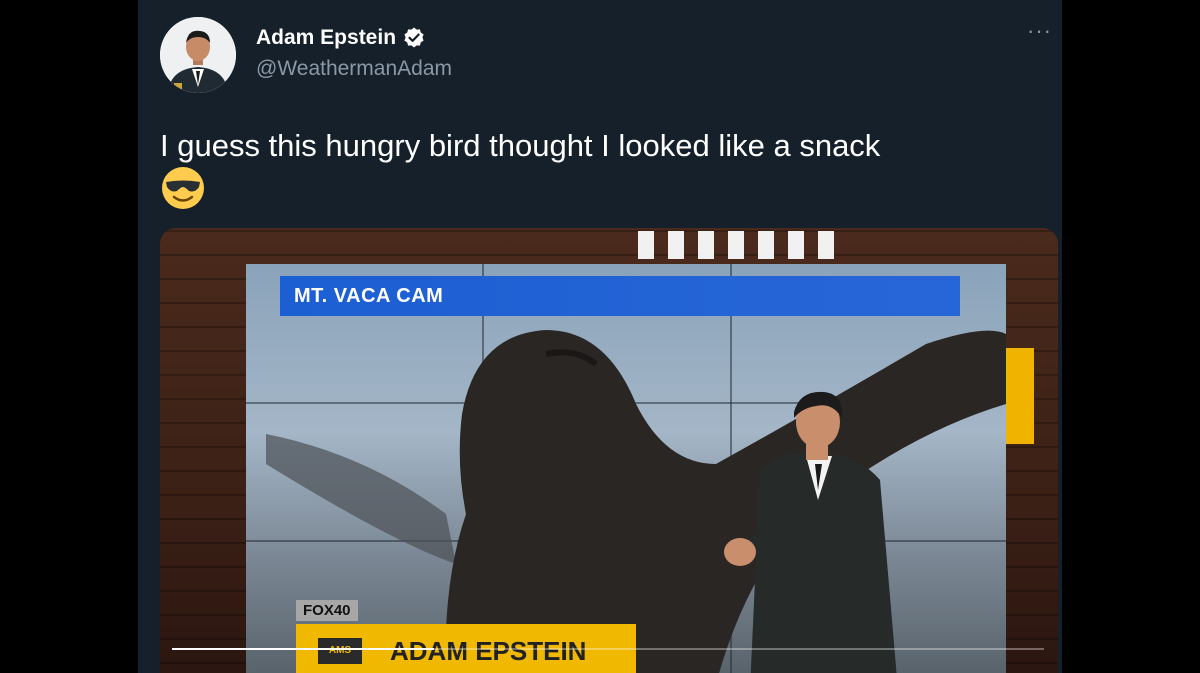 This screenshot has width=1200, height=673. Describe the element at coordinates (183, 188) in the screenshot. I see `sunglasses-emoji-icon` at that location.